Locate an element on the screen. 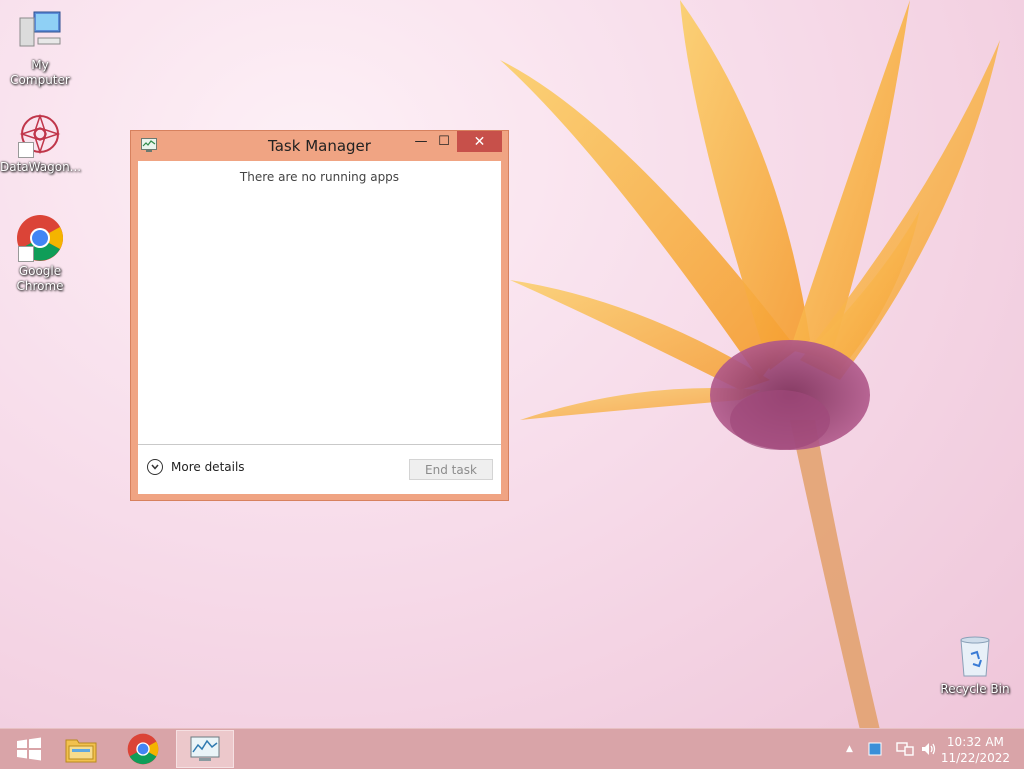  more-details-label: More details is located at coordinates (208, 467).